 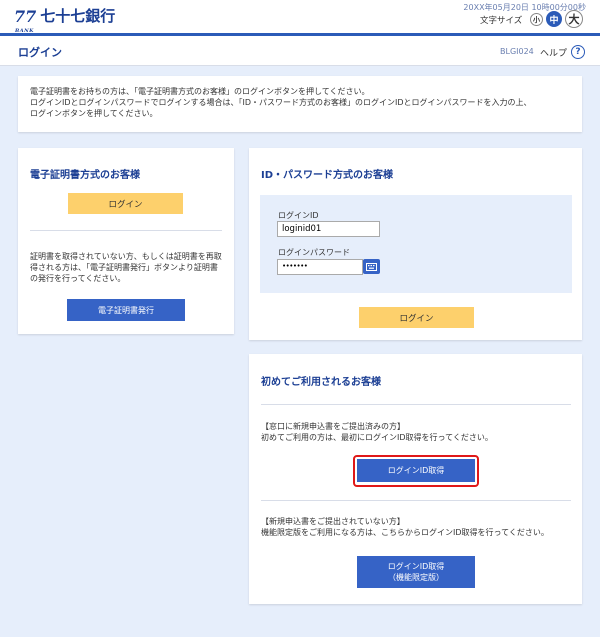 I want to click on bank-logo: 77 BANK 七十七銀行, so click(x=65, y=21).